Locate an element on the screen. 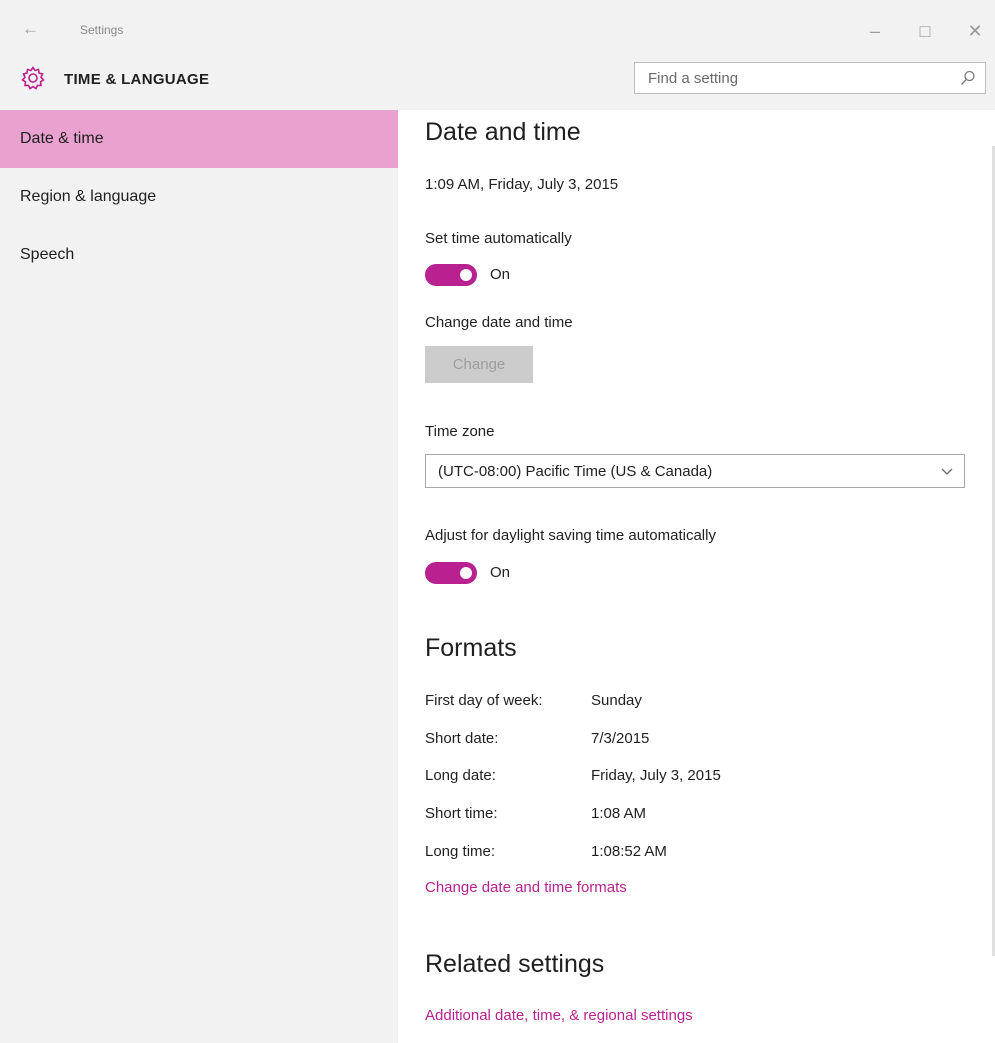 Image resolution: width=995 pixels, height=1043 pixels. back-arrow-icon: ← is located at coordinates (30, 28).